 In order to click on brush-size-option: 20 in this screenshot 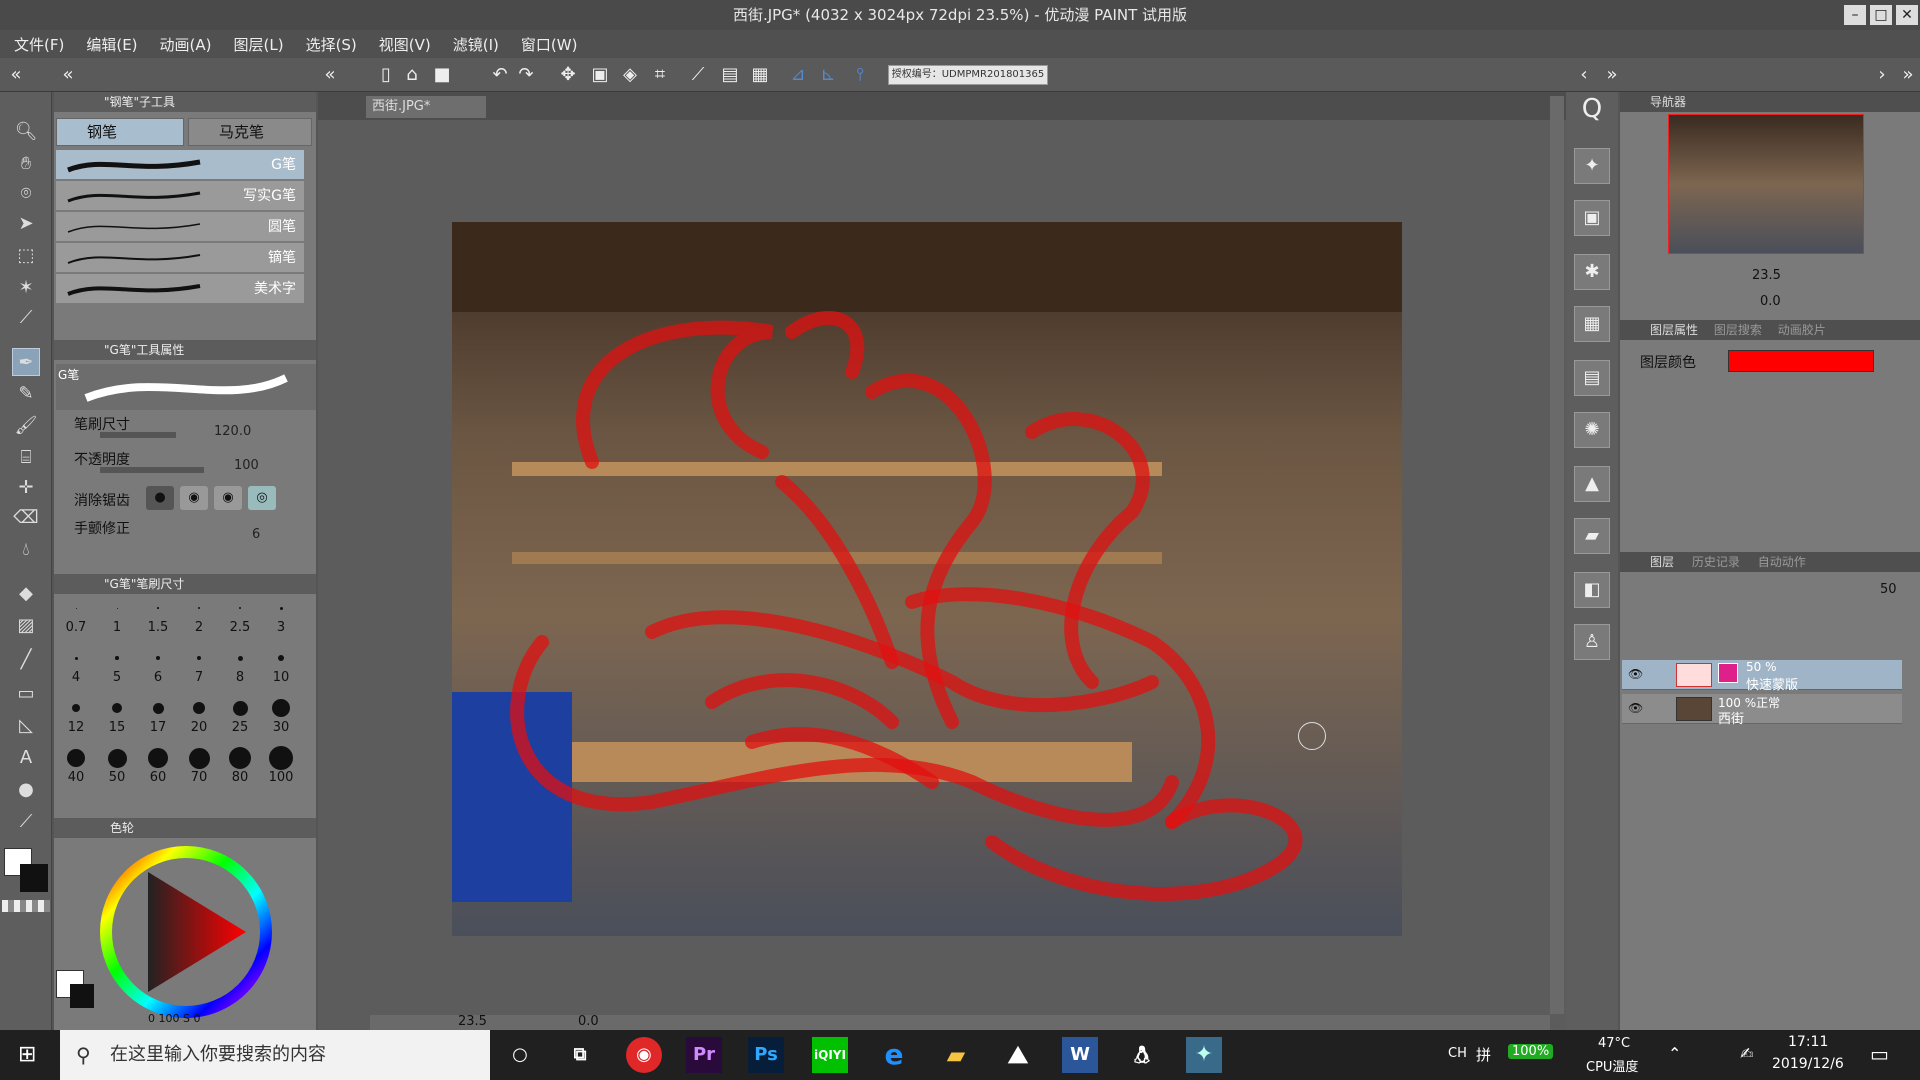, I will do `click(199, 721)`.